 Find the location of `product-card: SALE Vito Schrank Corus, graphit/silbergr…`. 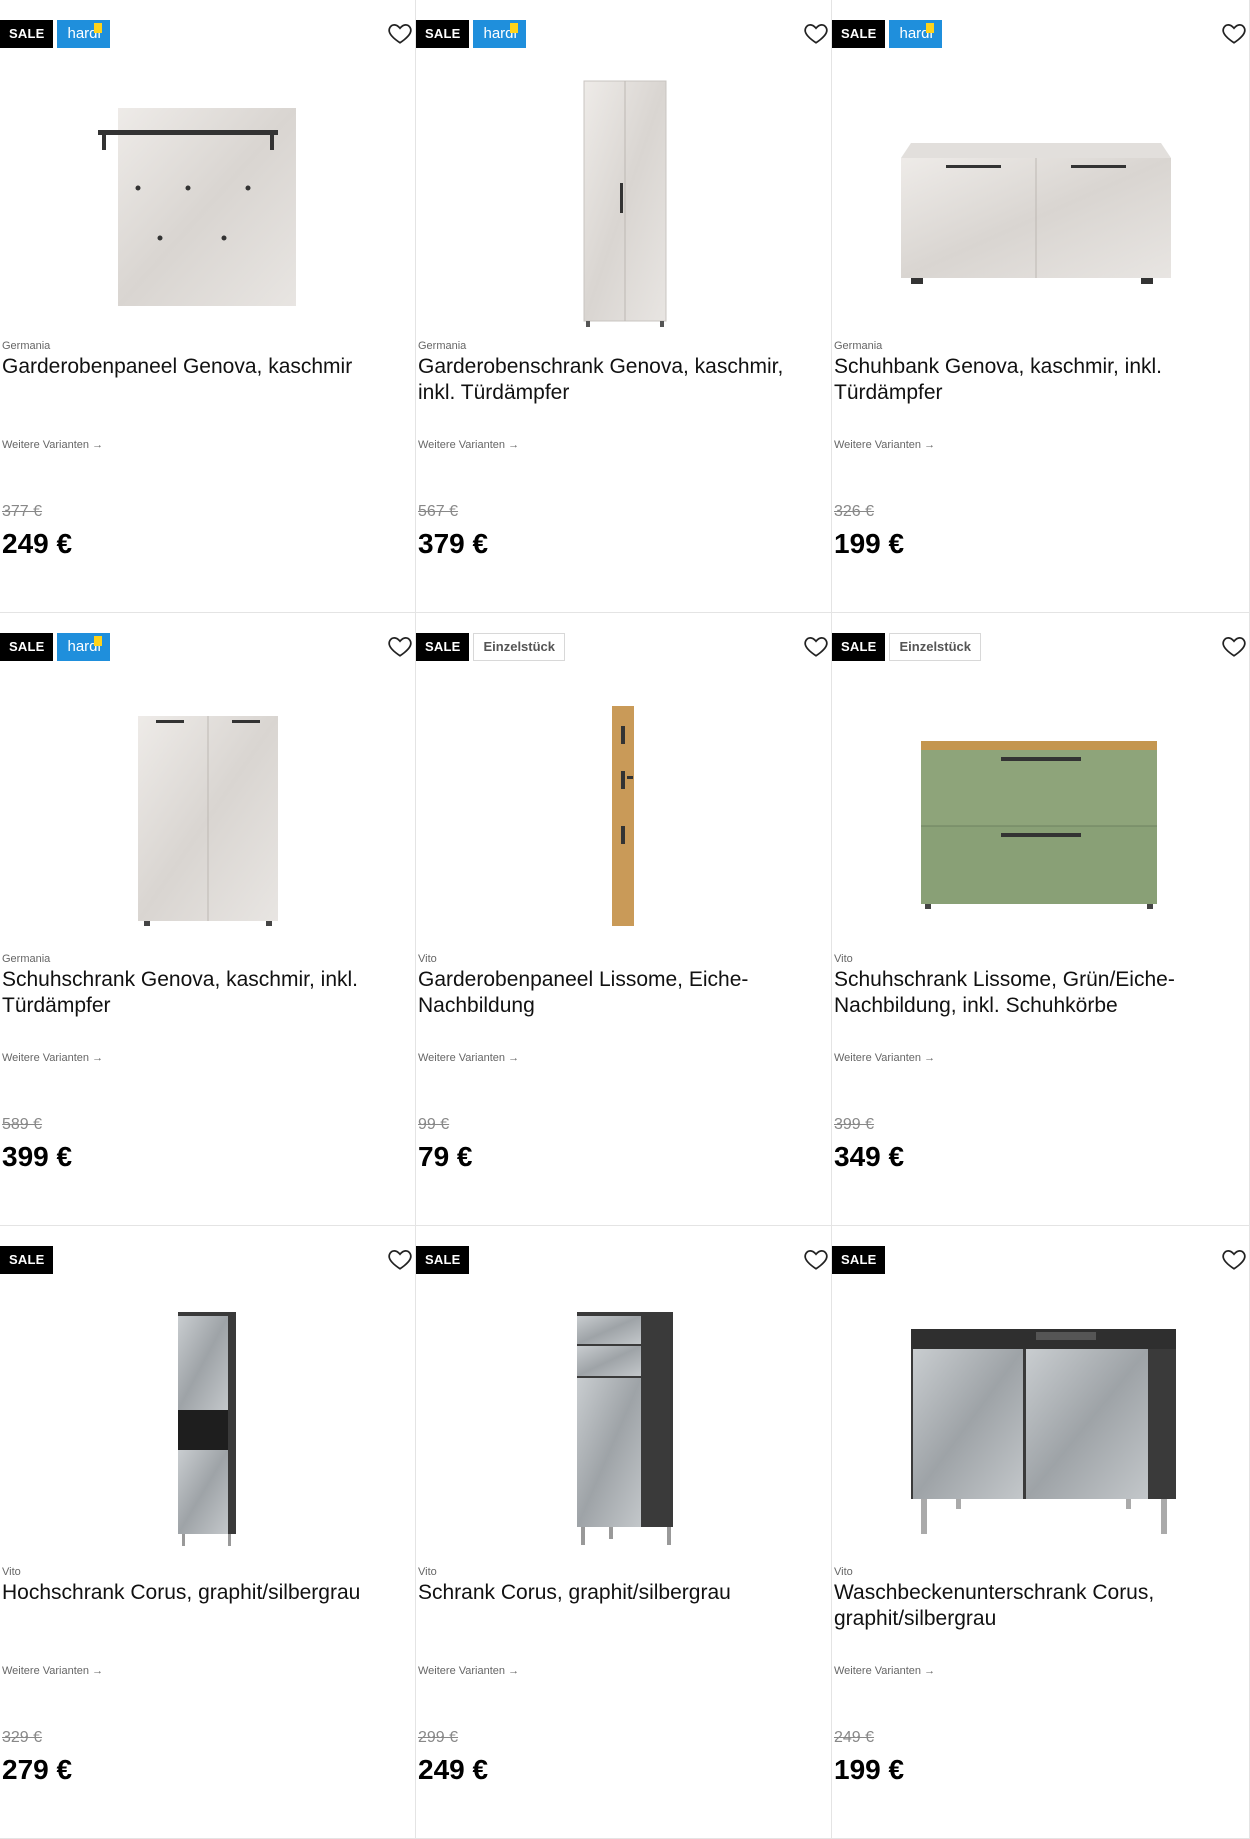

product-card: SALE Vito Schrank Corus, graphit/silbergr… is located at coordinates (624, 1532).